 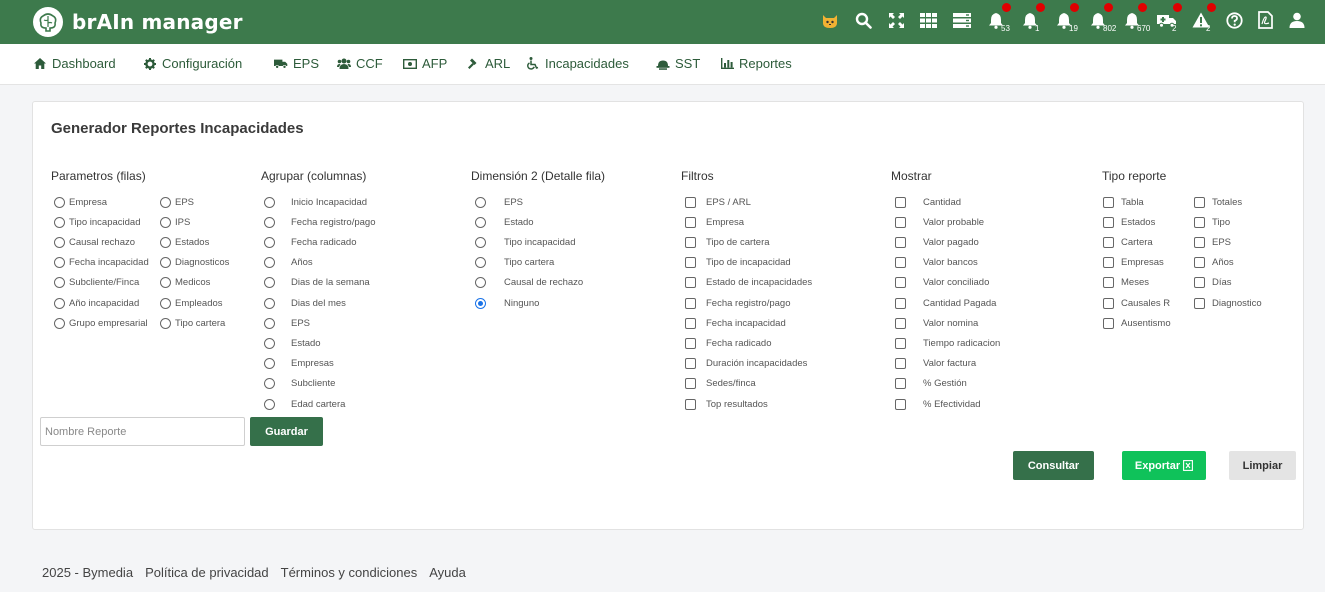 What do you see at coordinates (1212, 222) in the screenshot?
I see `checkbox-option: Tipo` at bounding box center [1212, 222].